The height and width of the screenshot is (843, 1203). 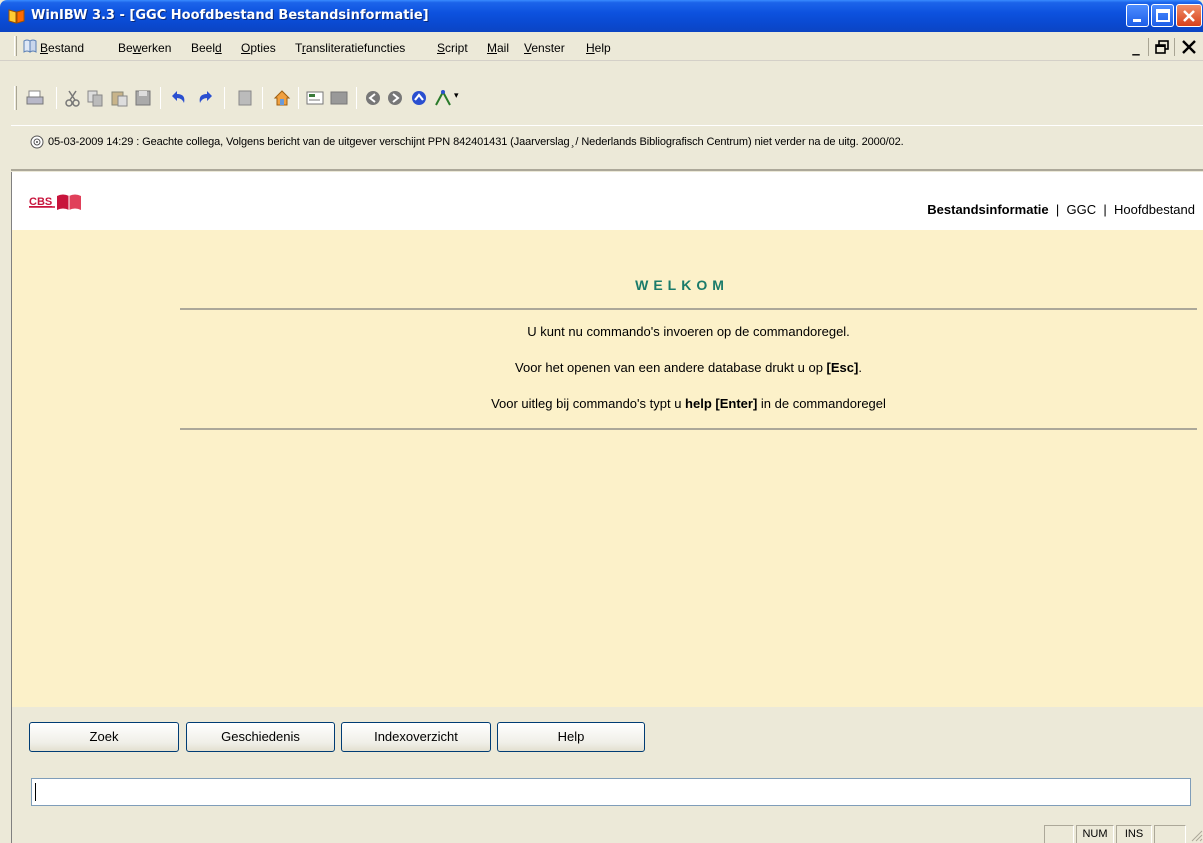 What do you see at coordinates (55, 202) in the screenshot?
I see `cbs-logo: CBS` at bounding box center [55, 202].